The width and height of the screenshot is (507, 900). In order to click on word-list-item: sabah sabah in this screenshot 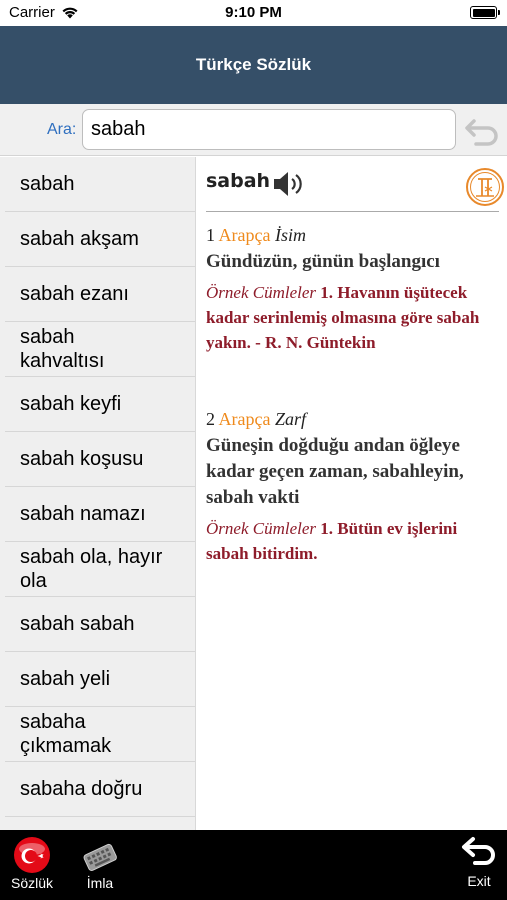, I will do `click(100, 624)`.